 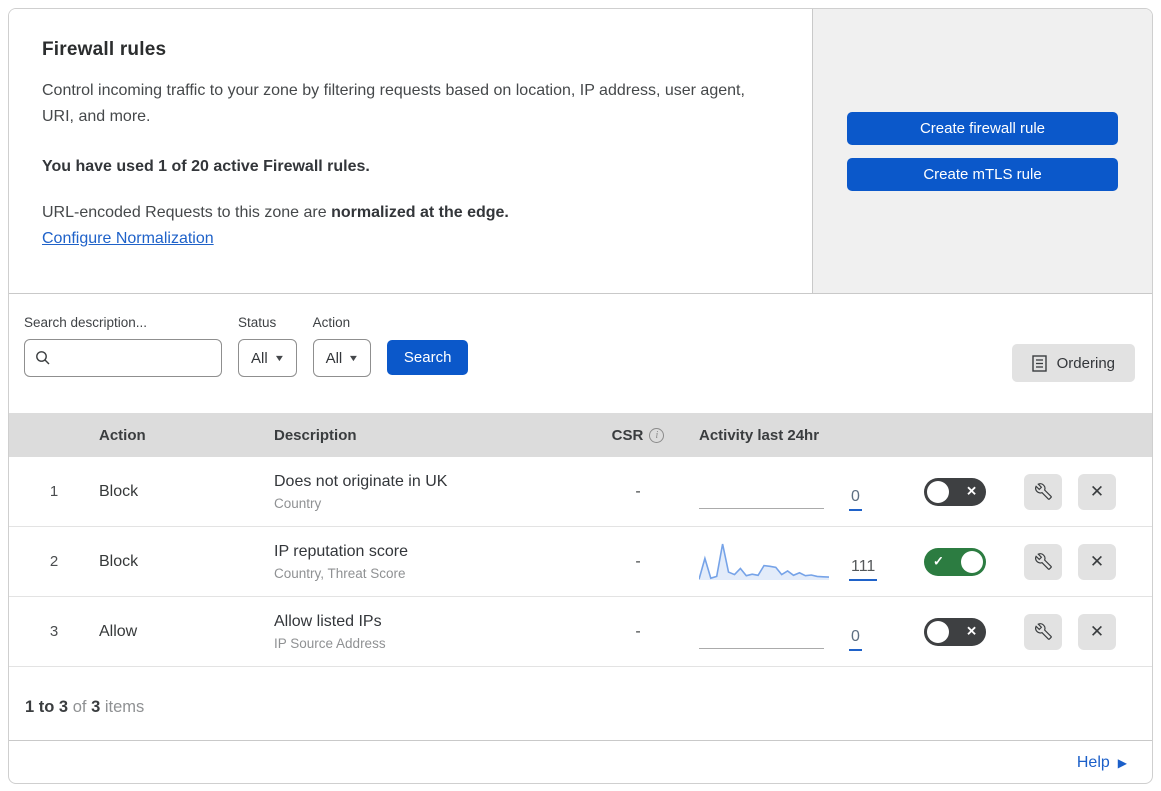 I want to click on status-dropdown: All ▼, so click(x=267, y=358).